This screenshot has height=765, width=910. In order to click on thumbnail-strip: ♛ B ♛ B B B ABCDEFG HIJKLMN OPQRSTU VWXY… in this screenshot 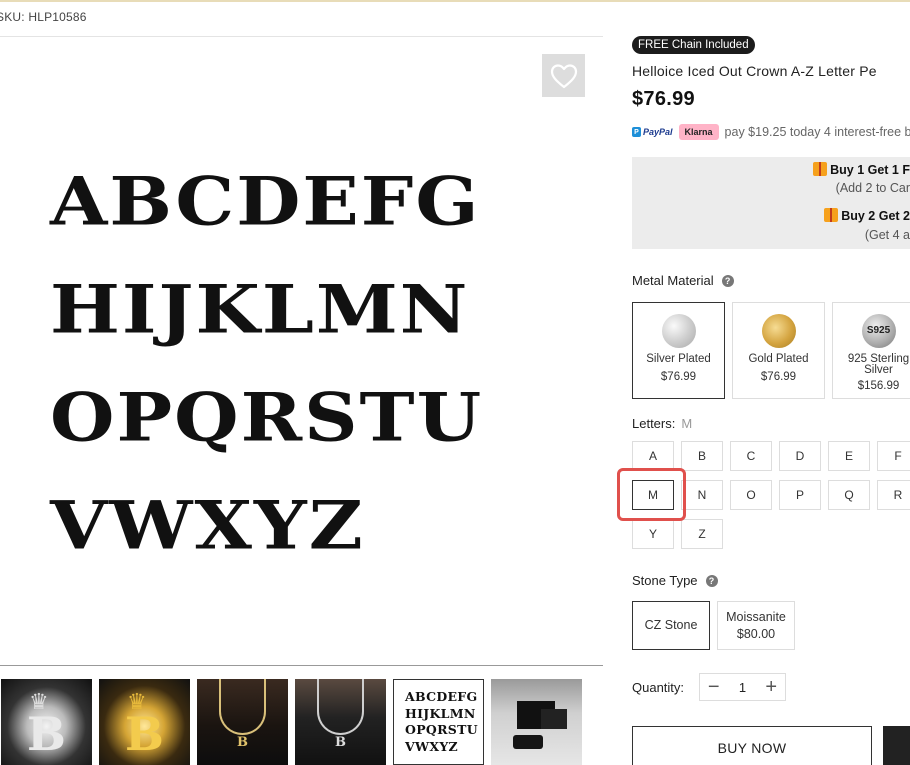, I will do `click(291, 722)`.